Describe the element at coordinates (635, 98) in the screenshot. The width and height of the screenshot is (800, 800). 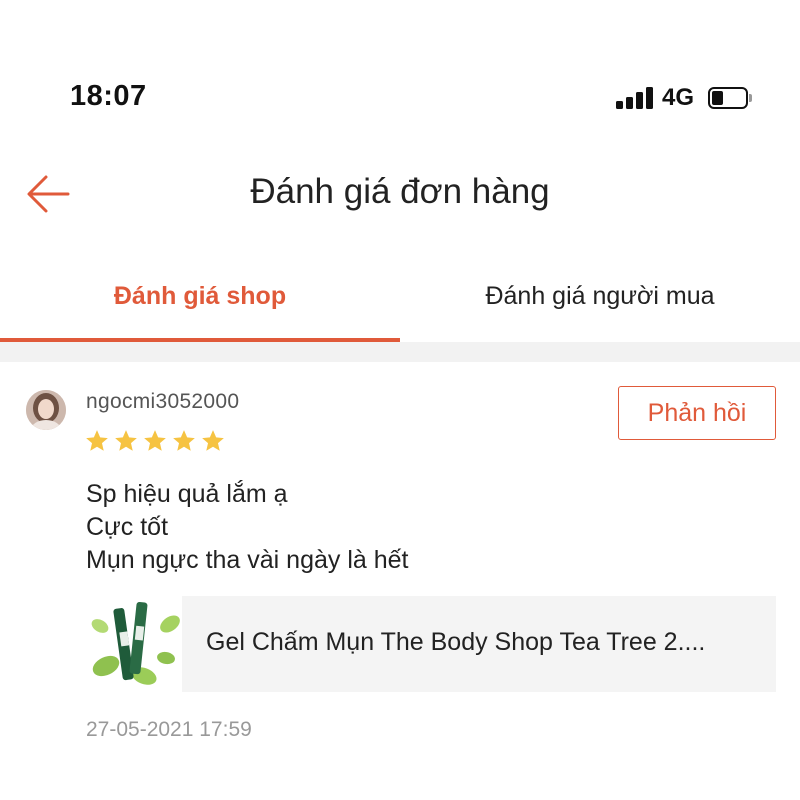
I see `signal-icon` at that location.